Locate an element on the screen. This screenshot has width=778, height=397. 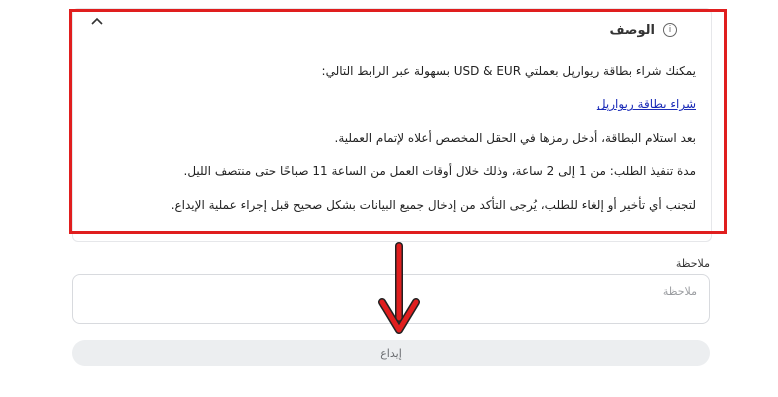
info-icon: i is located at coordinates (670, 30).